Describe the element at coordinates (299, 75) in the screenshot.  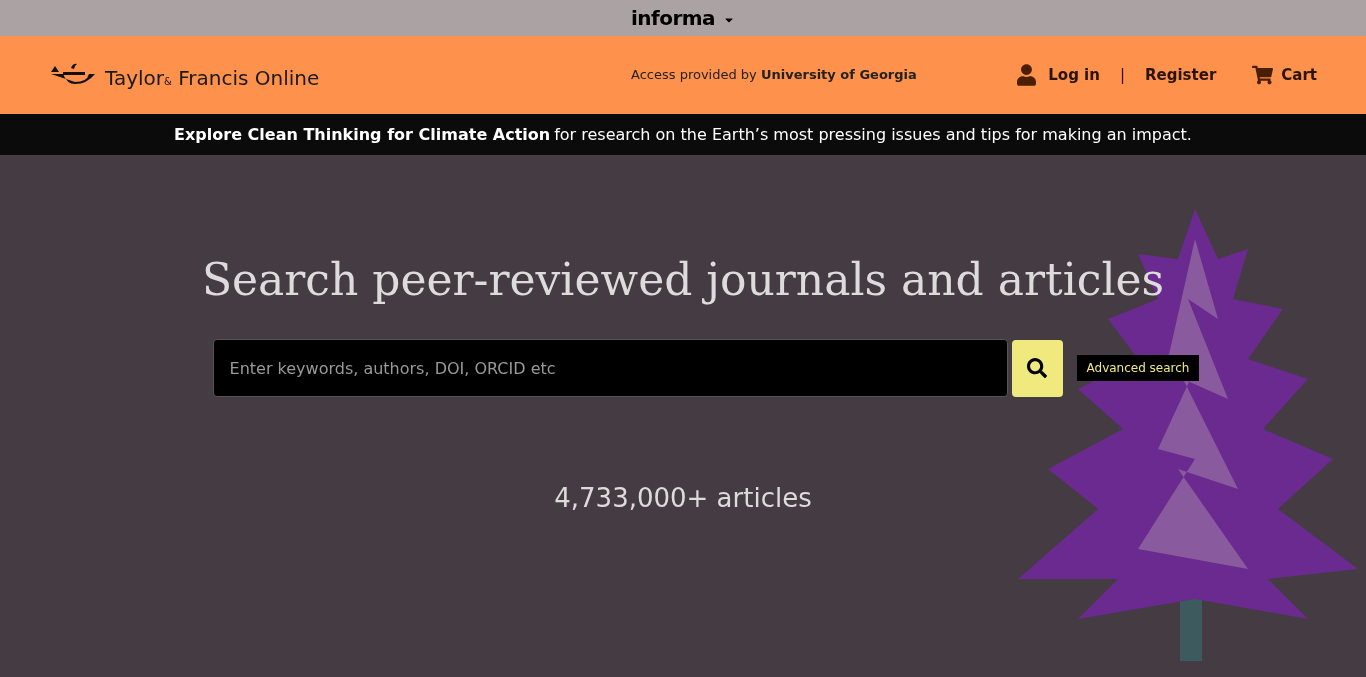
I see `site-logo: Taylor& Francis Online` at that location.